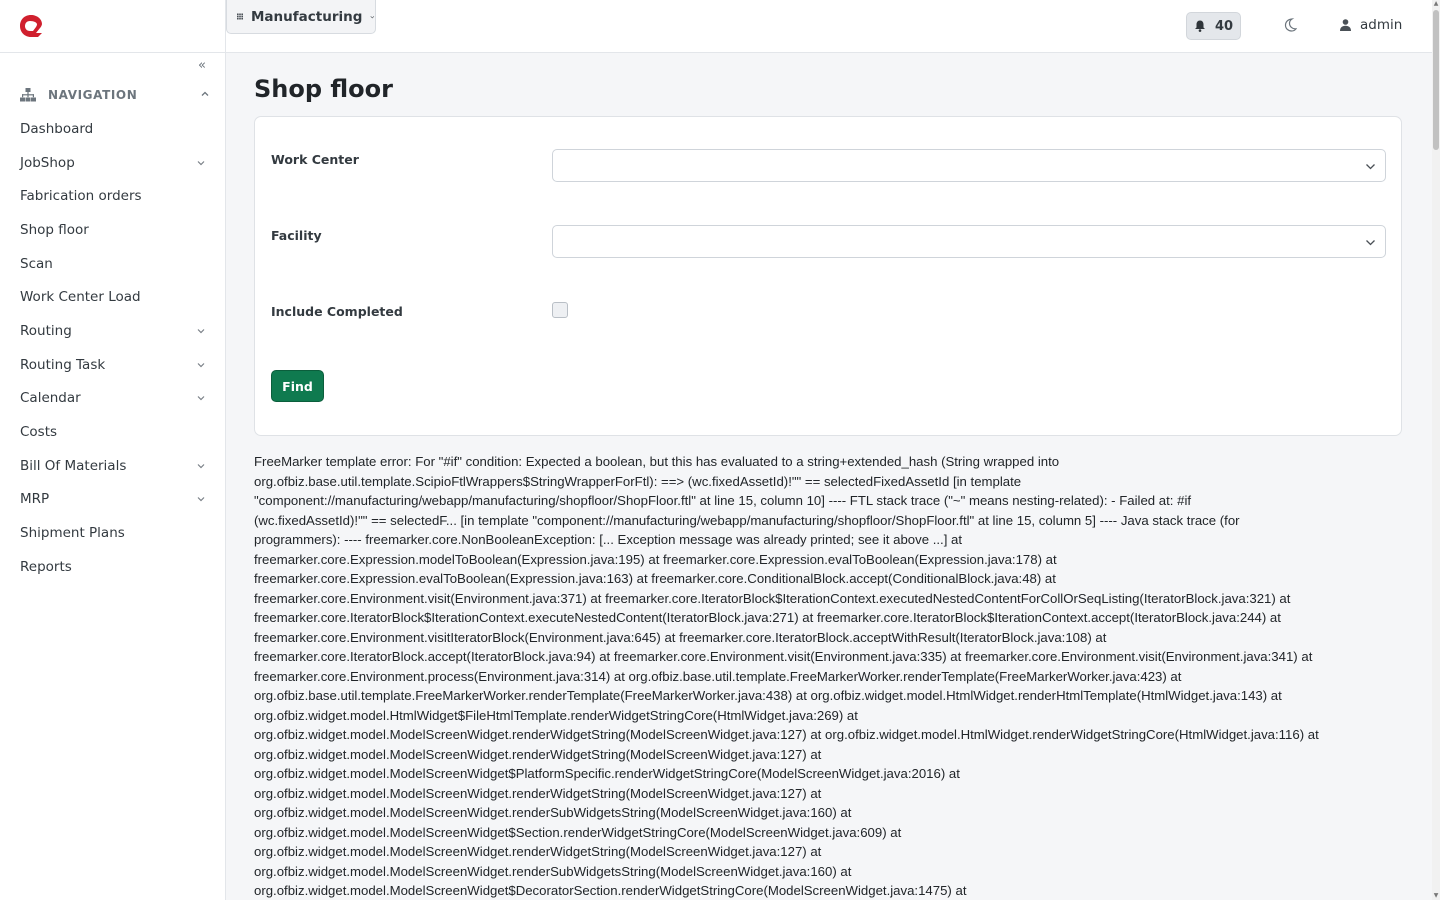 The width and height of the screenshot is (1440, 900). Describe the element at coordinates (112, 26) in the screenshot. I see `logo-area` at that location.